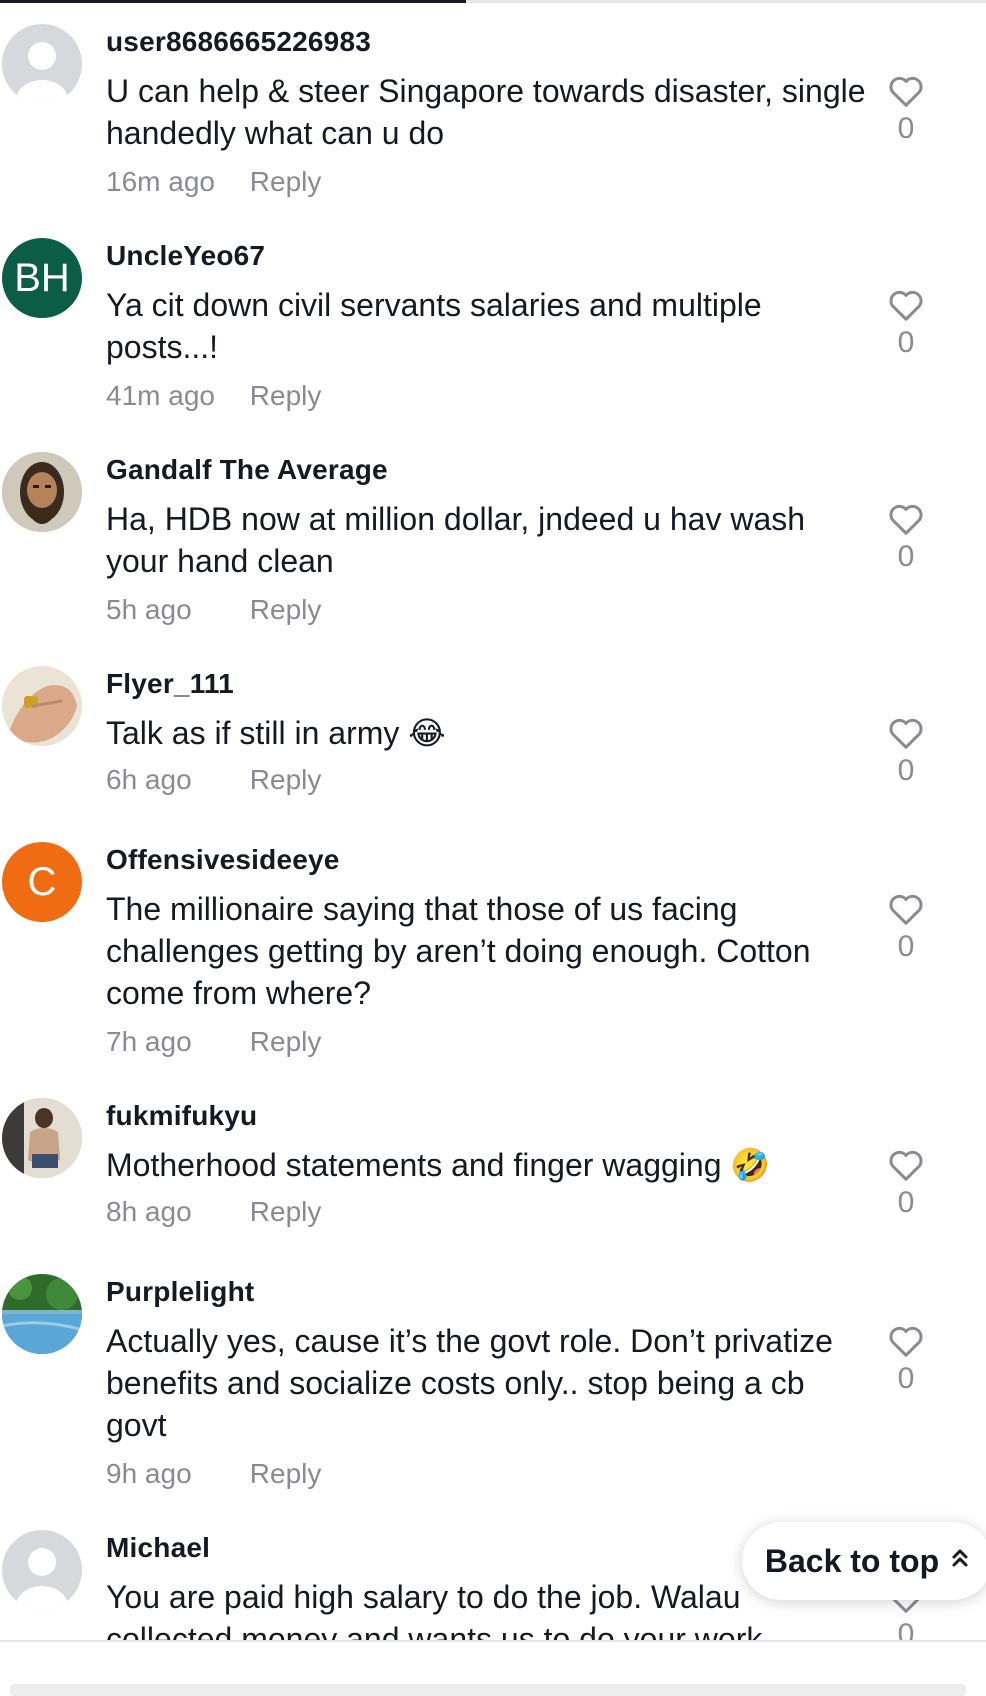 Image resolution: width=986 pixels, height=1696 pixels. I want to click on pool-landscape-avatar-photo, so click(42, 1314).